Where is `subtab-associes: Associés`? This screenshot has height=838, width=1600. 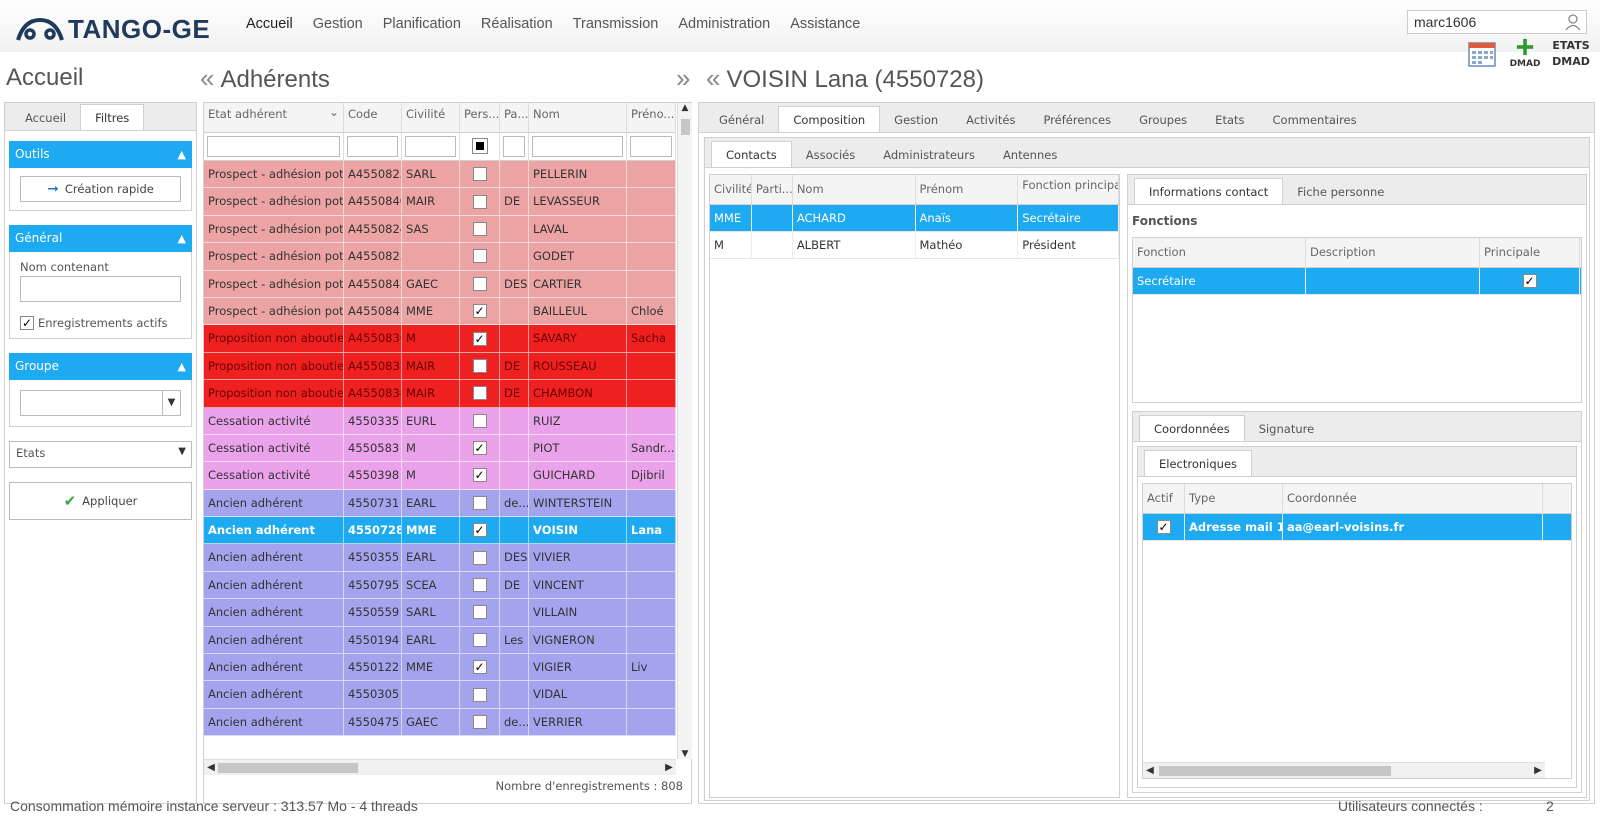 subtab-associes: Associés is located at coordinates (830, 155).